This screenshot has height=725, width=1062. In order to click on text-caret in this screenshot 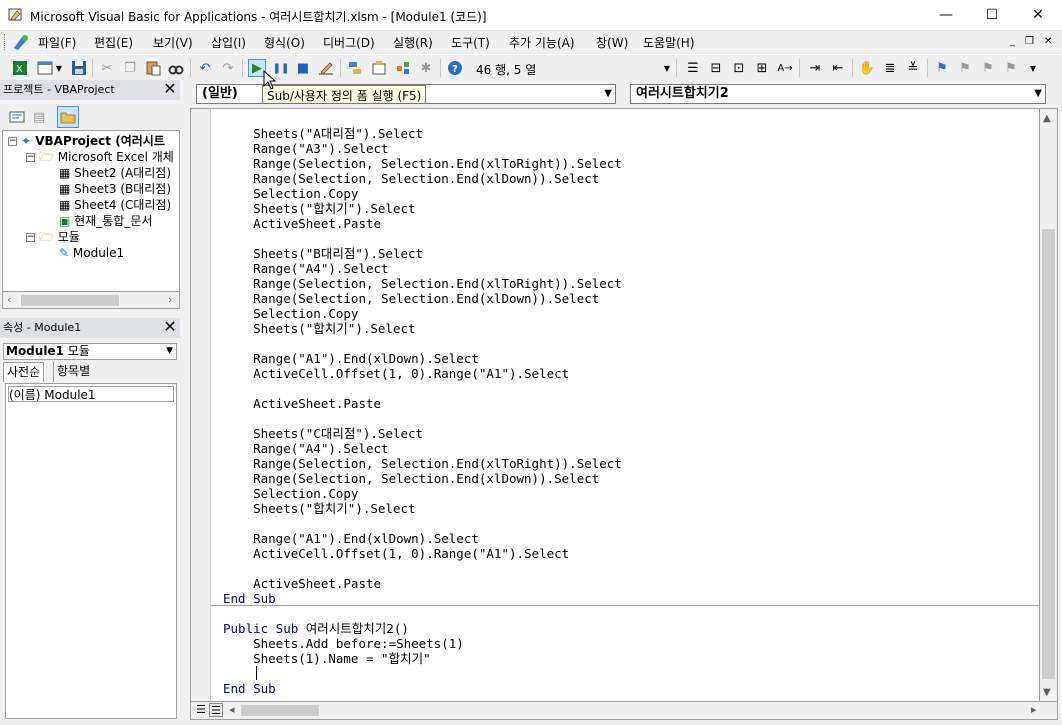, I will do `click(256, 673)`.